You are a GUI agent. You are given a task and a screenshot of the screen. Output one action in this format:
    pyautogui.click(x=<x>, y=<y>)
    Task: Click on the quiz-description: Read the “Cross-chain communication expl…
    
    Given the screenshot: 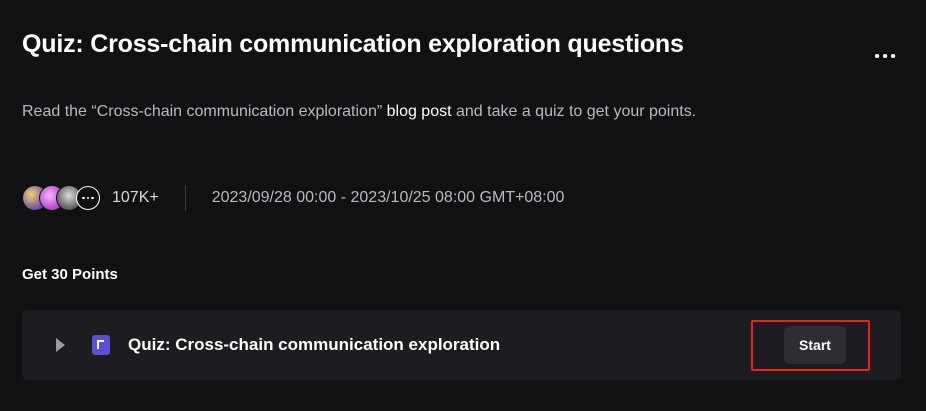 What is the action you would take?
    pyautogui.click(x=359, y=112)
    